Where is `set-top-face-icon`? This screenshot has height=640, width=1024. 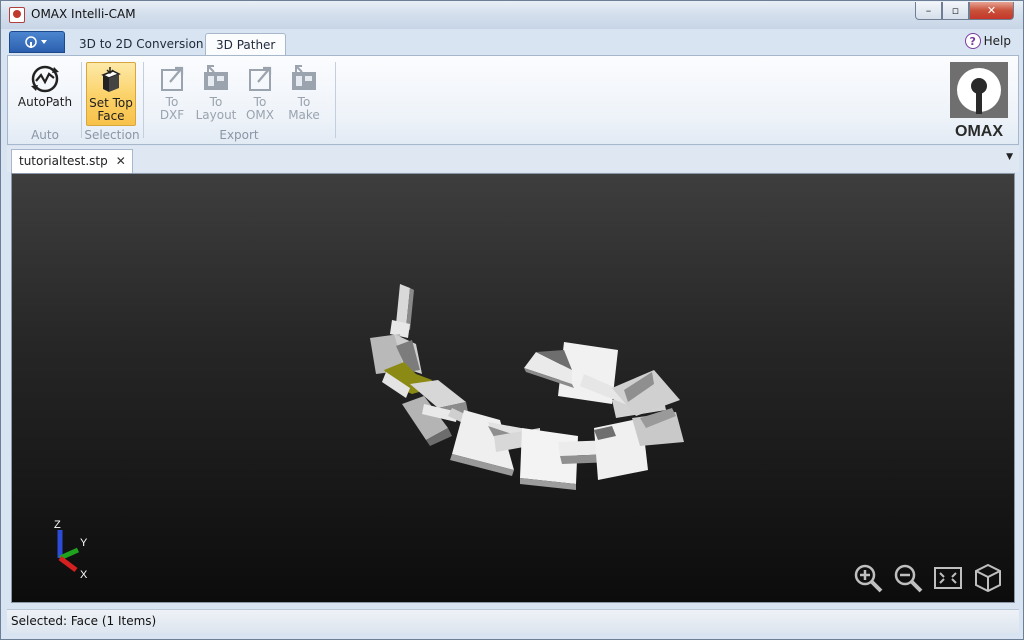
set-top-face-icon is located at coordinates (111, 79).